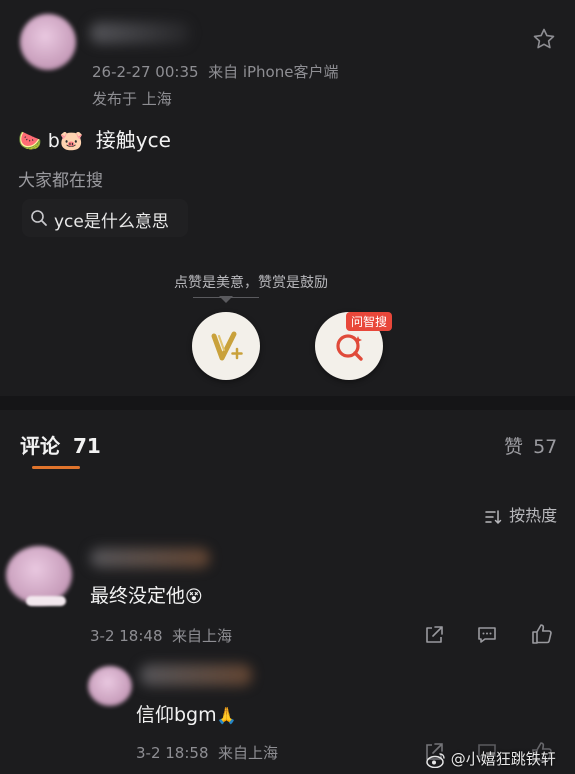 This screenshot has width=575, height=774. Describe the element at coordinates (111, 222) in the screenshot. I see `trending-query: yce是什么意思` at that location.